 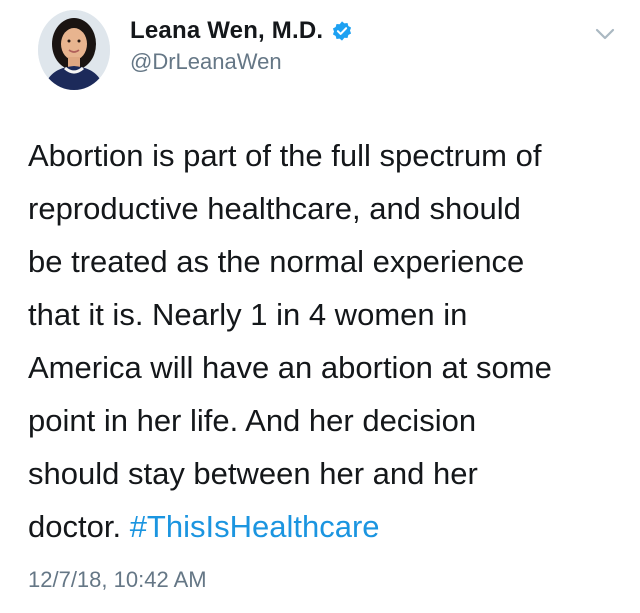 I want to click on tweet-text-line: should stay between her and her, so click(x=253, y=473).